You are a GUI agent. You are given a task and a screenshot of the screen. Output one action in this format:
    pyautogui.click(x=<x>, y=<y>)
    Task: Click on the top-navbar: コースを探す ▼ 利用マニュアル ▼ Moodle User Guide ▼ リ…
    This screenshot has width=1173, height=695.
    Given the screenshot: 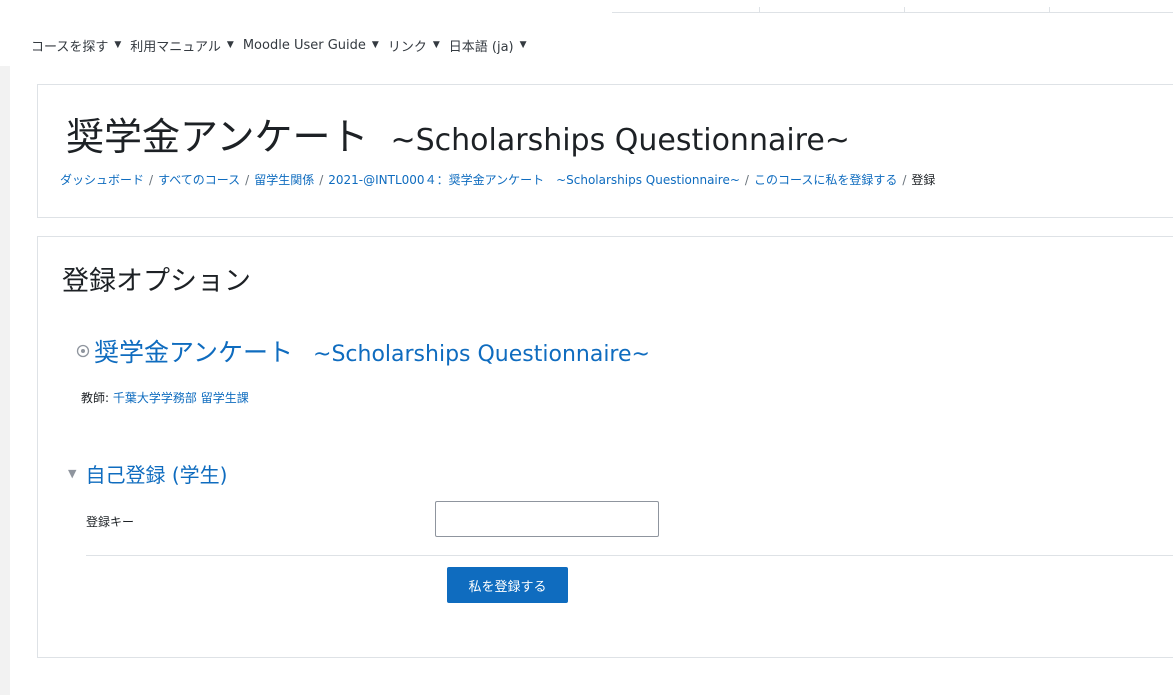 What is the action you would take?
    pyautogui.click(x=268, y=45)
    